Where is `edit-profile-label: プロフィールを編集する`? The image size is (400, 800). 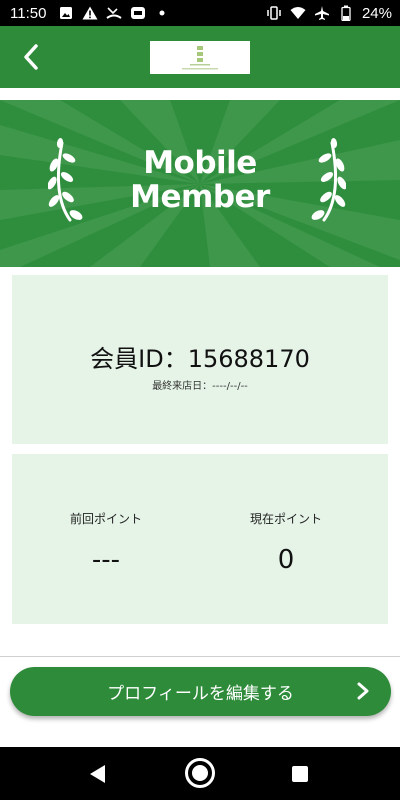
edit-profile-label: プロフィールを編集する is located at coordinates (200, 694).